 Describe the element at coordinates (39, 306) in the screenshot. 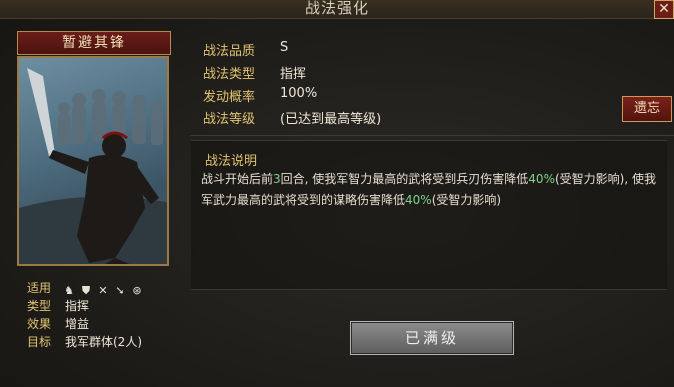

I see `category-label: 类型` at that location.